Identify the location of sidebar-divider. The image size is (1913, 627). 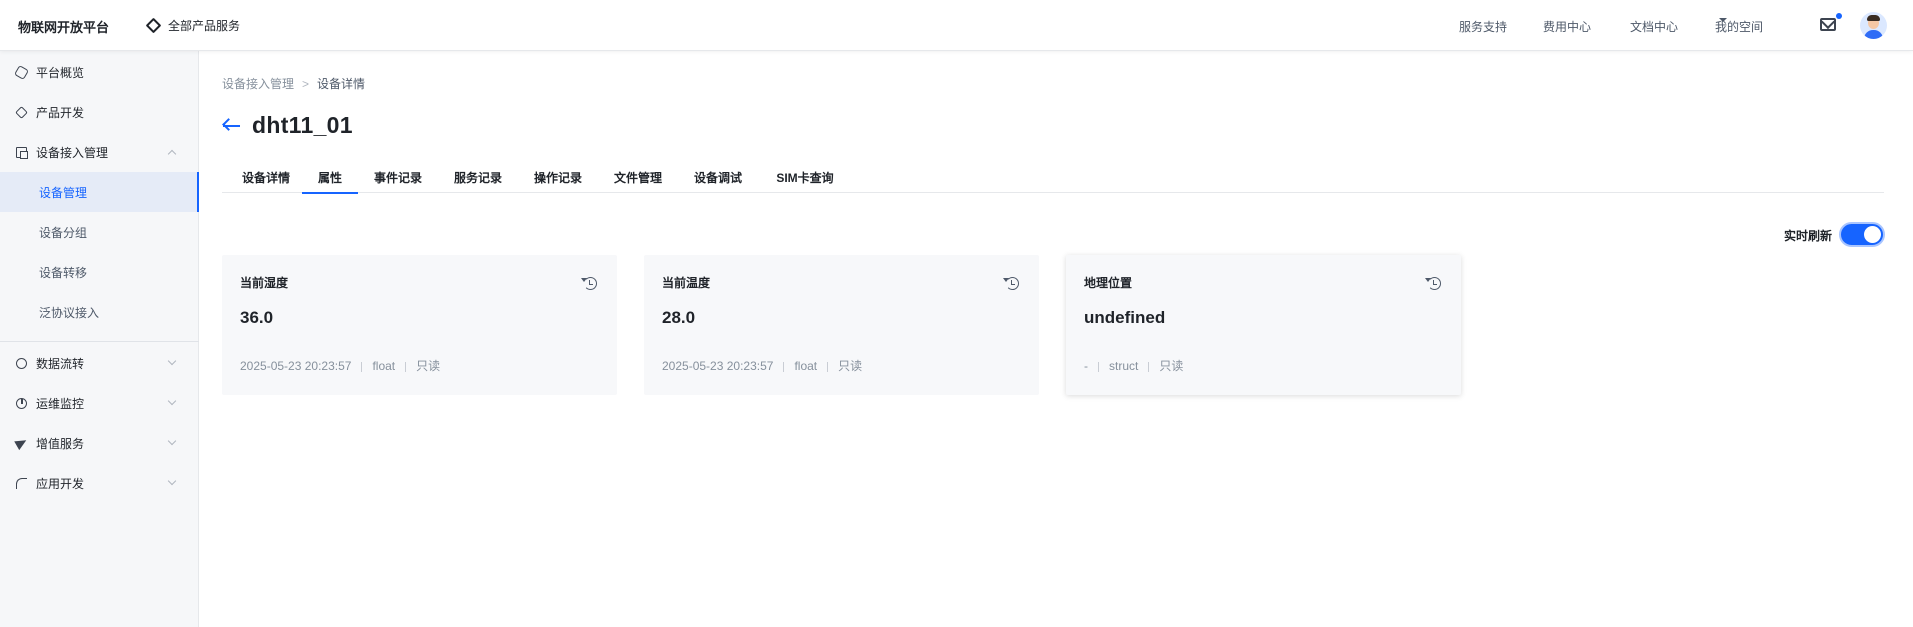
(99, 341).